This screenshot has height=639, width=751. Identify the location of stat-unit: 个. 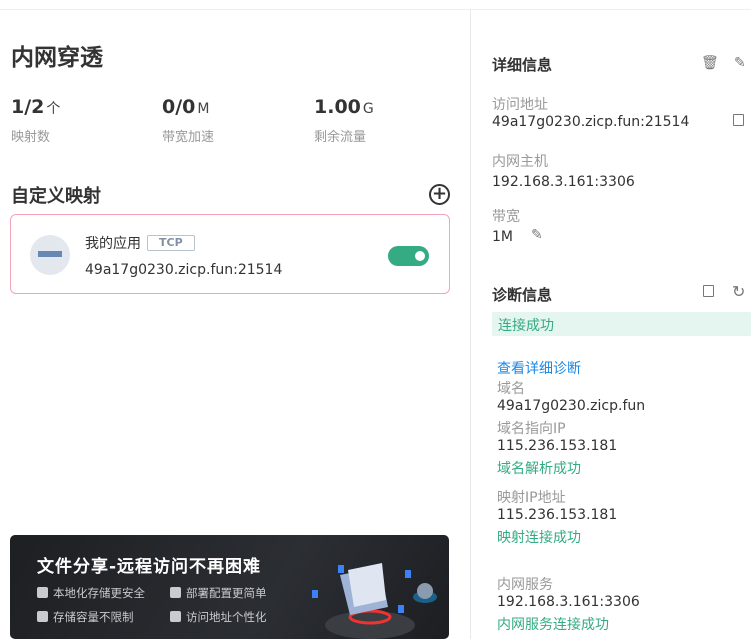
(53, 109).